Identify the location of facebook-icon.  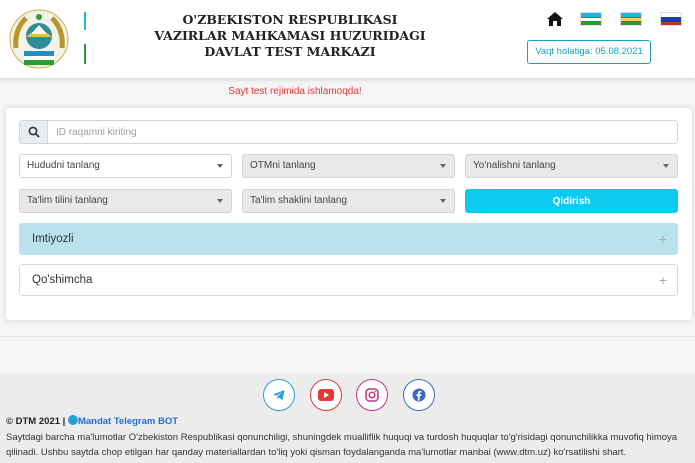
(419, 395).